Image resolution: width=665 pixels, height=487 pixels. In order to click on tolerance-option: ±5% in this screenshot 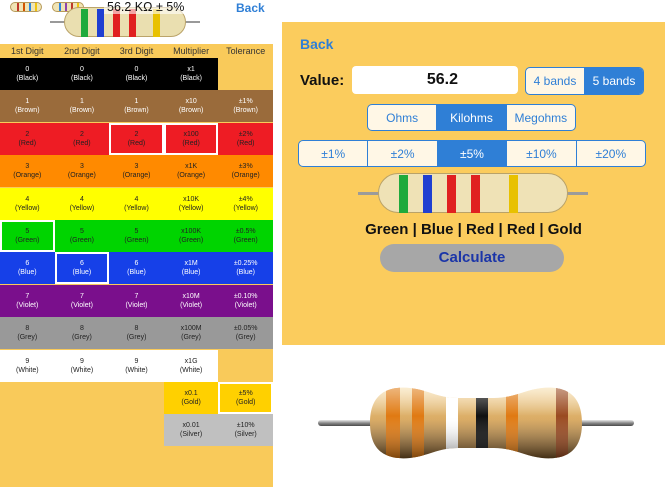, I will do `click(472, 153)`.